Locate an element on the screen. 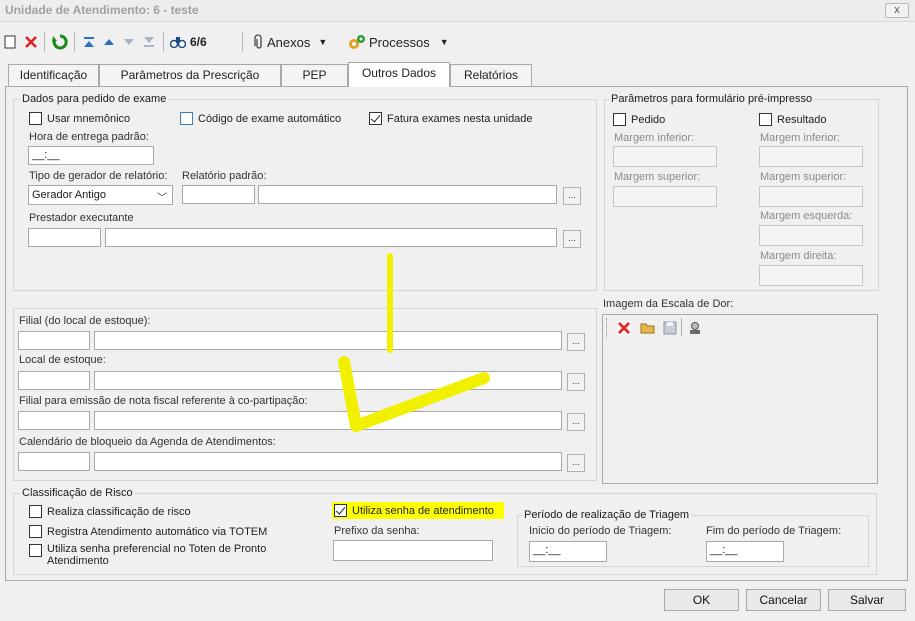  generator-type-label: Tipo de gerador de relatório: is located at coordinates (98, 176).